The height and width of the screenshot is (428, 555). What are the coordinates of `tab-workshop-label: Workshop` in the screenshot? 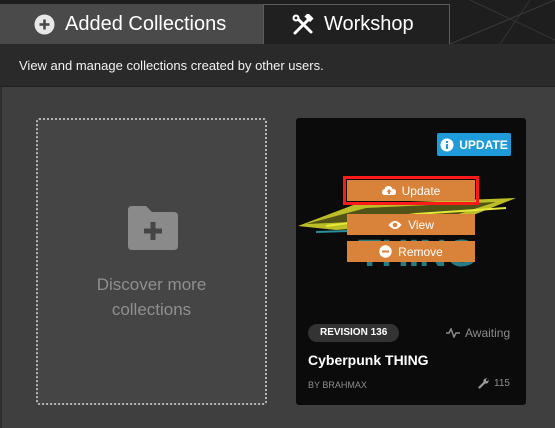 It's located at (369, 24).